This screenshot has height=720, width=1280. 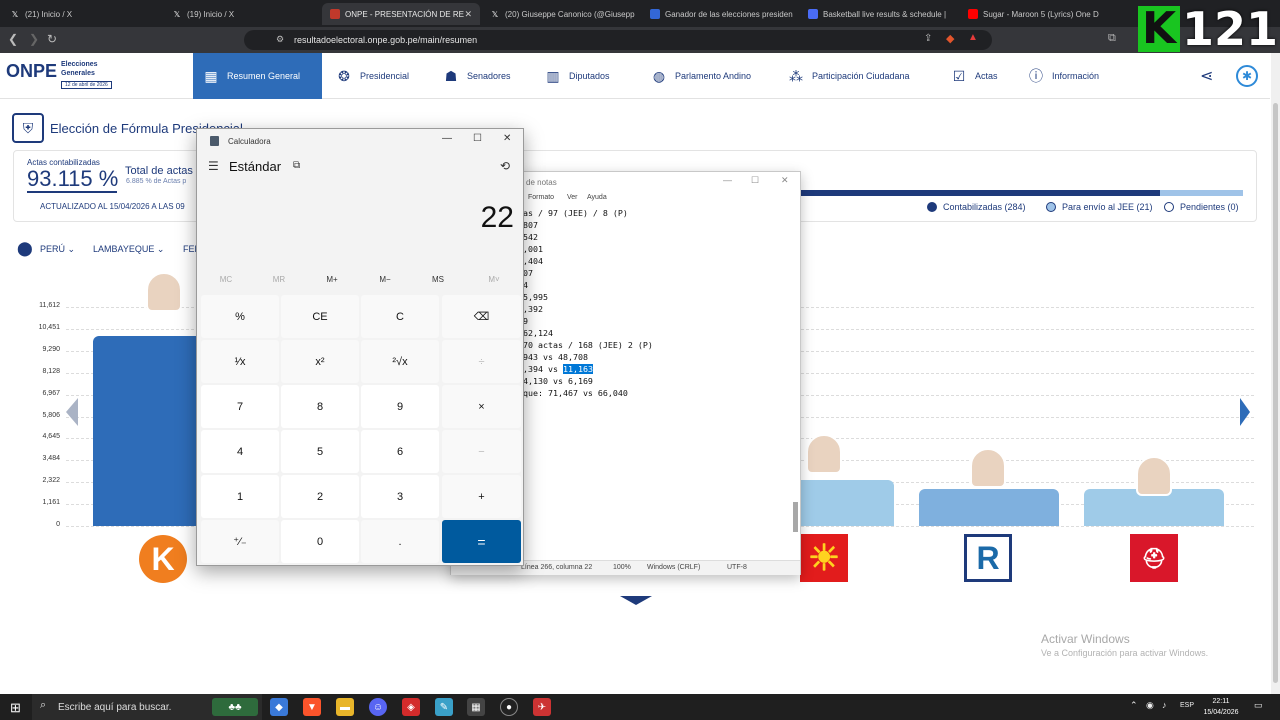 I want to click on nav-label: Presidencial, so click(x=385, y=76).